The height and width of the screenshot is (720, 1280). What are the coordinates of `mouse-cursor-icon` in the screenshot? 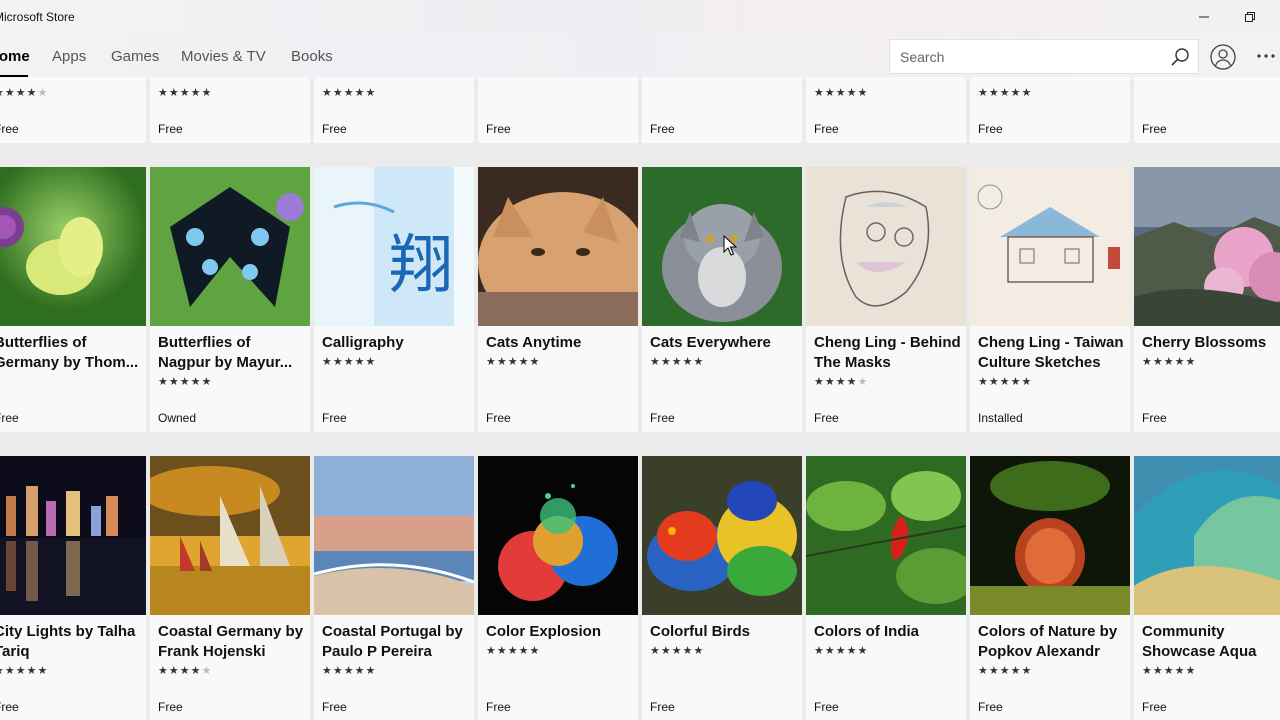 It's located at (730, 245).